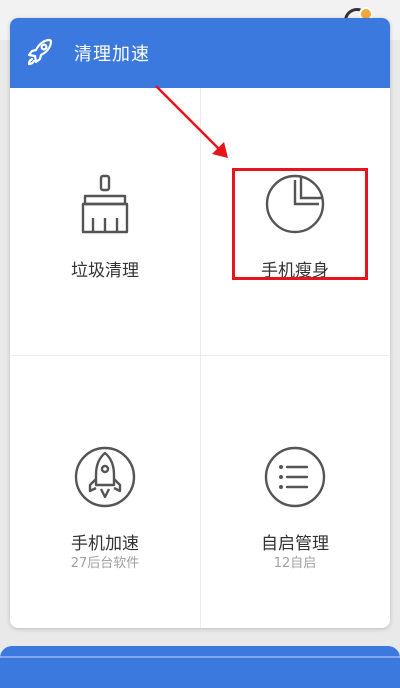 The height and width of the screenshot is (688, 400). What do you see at coordinates (105, 271) in the screenshot?
I see `tile-label: 垃圾清理` at bounding box center [105, 271].